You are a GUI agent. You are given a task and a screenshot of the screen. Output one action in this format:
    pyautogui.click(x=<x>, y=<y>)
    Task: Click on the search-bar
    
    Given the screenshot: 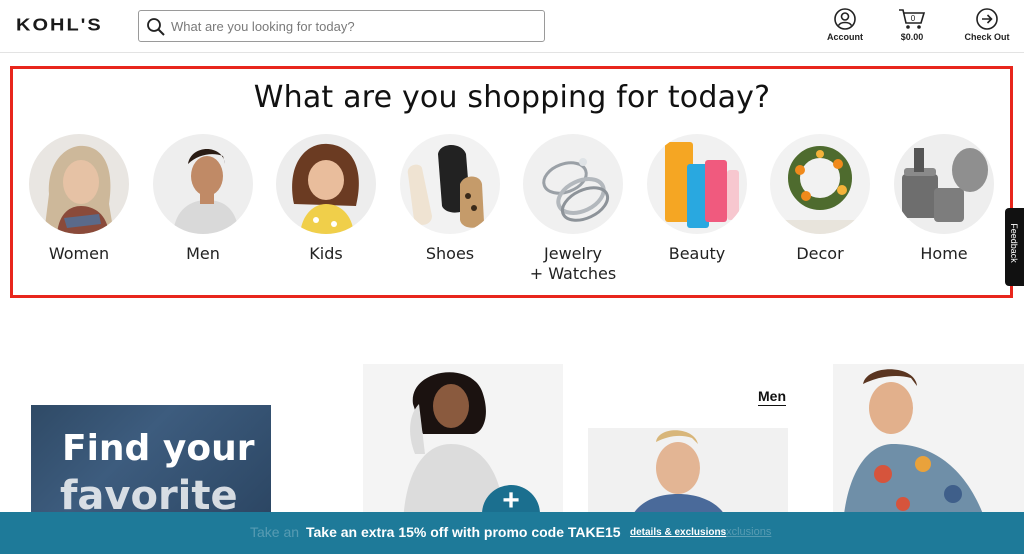 What is the action you would take?
    pyautogui.click(x=341, y=26)
    